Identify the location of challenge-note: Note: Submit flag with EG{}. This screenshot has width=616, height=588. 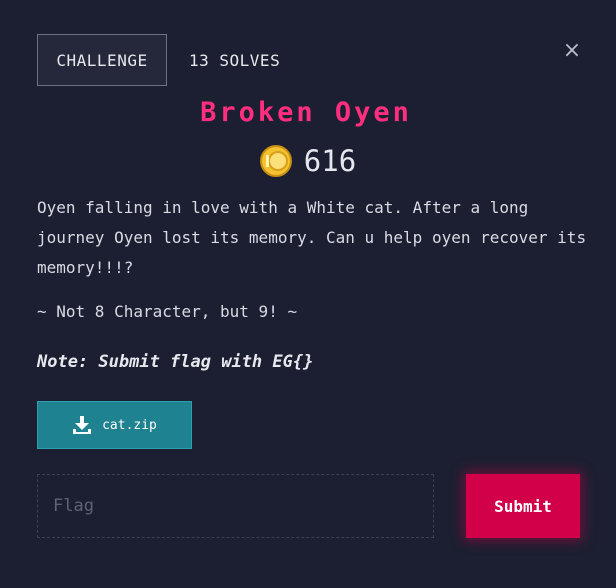
(175, 362).